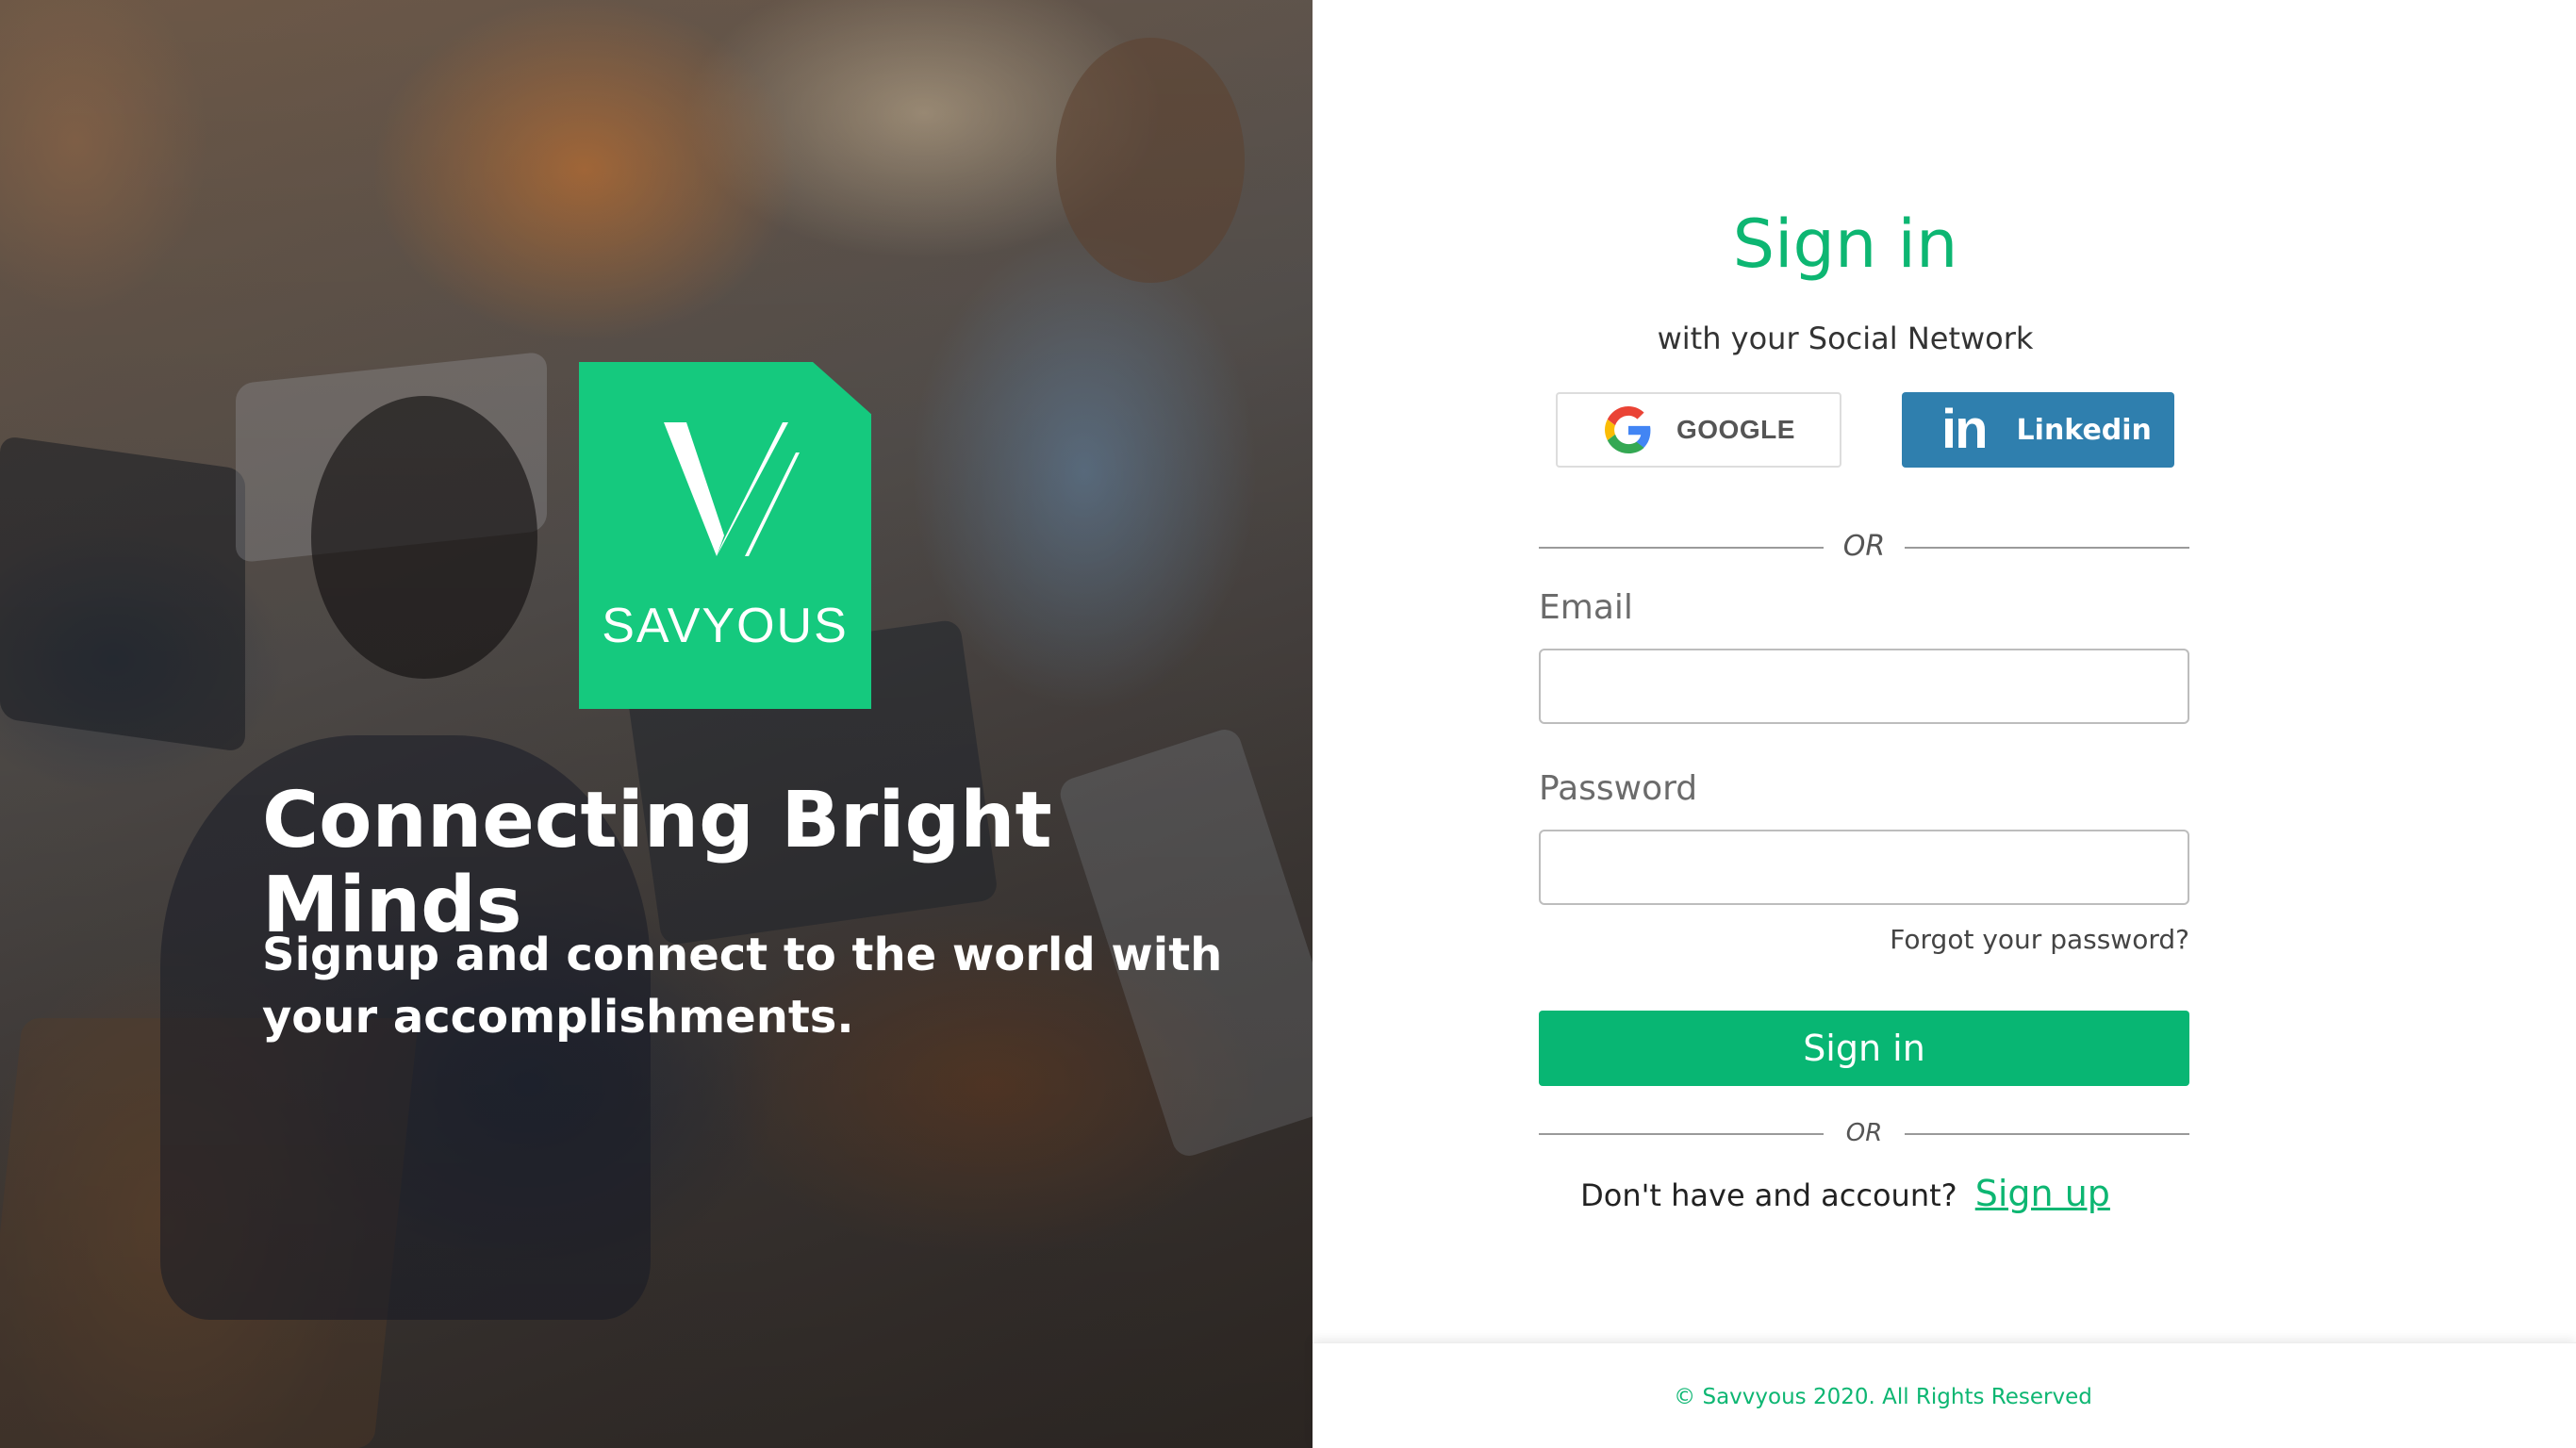 Image resolution: width=2576 pixels, height=1448 pixels. Describe the element at coordinates (2042, 1193) in the screenshot. I see `signup-link: Sign up` at that location.